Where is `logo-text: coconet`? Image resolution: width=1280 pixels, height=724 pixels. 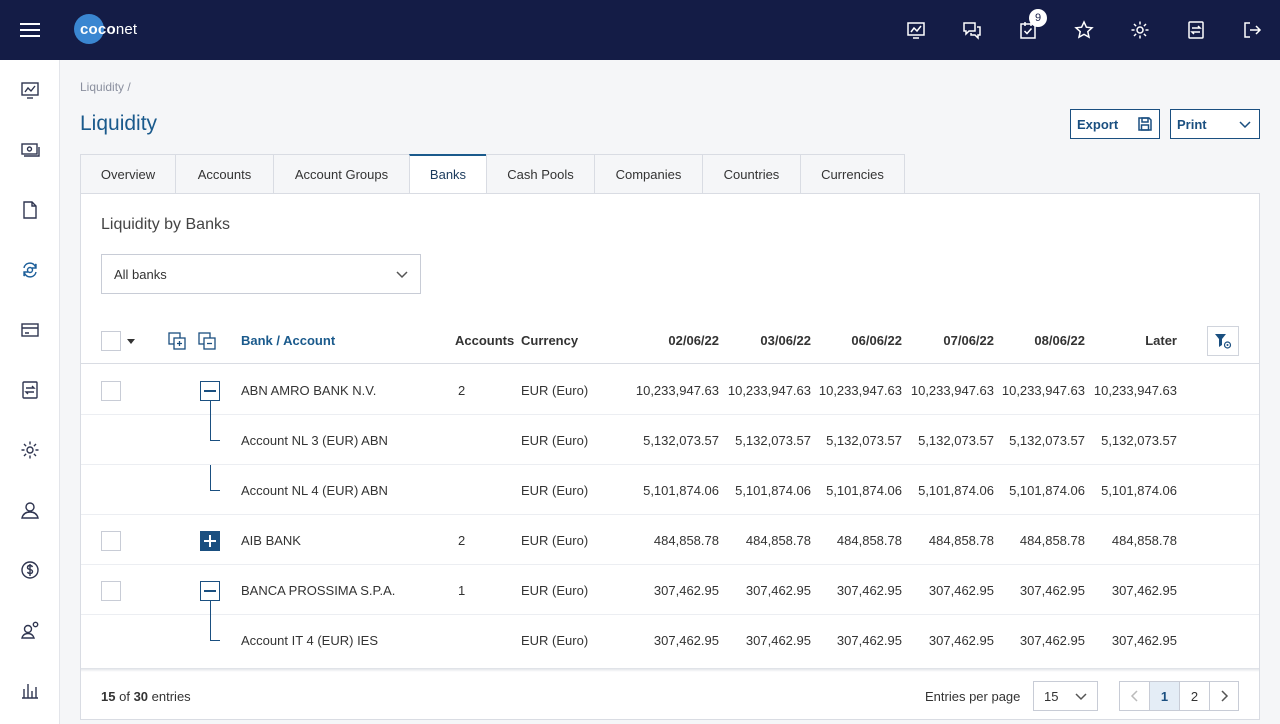
logo-text: coconet is located at coordinates (109, 29).